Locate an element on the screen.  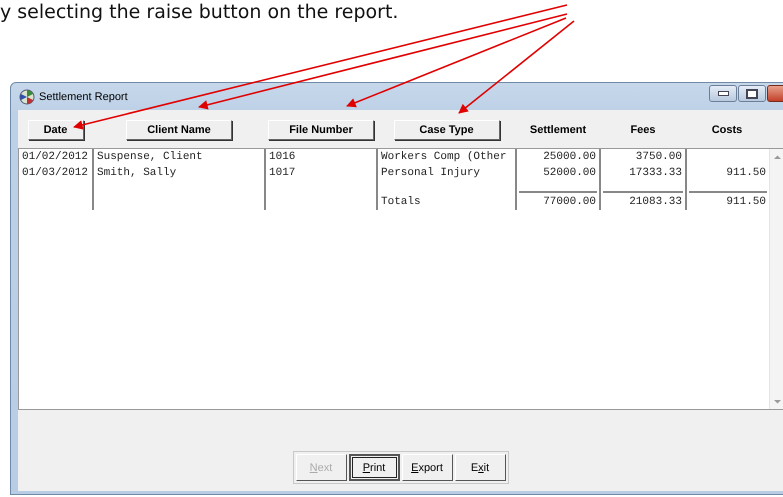
table-cell: Suspense, Client is located at coordinates (150, 157).